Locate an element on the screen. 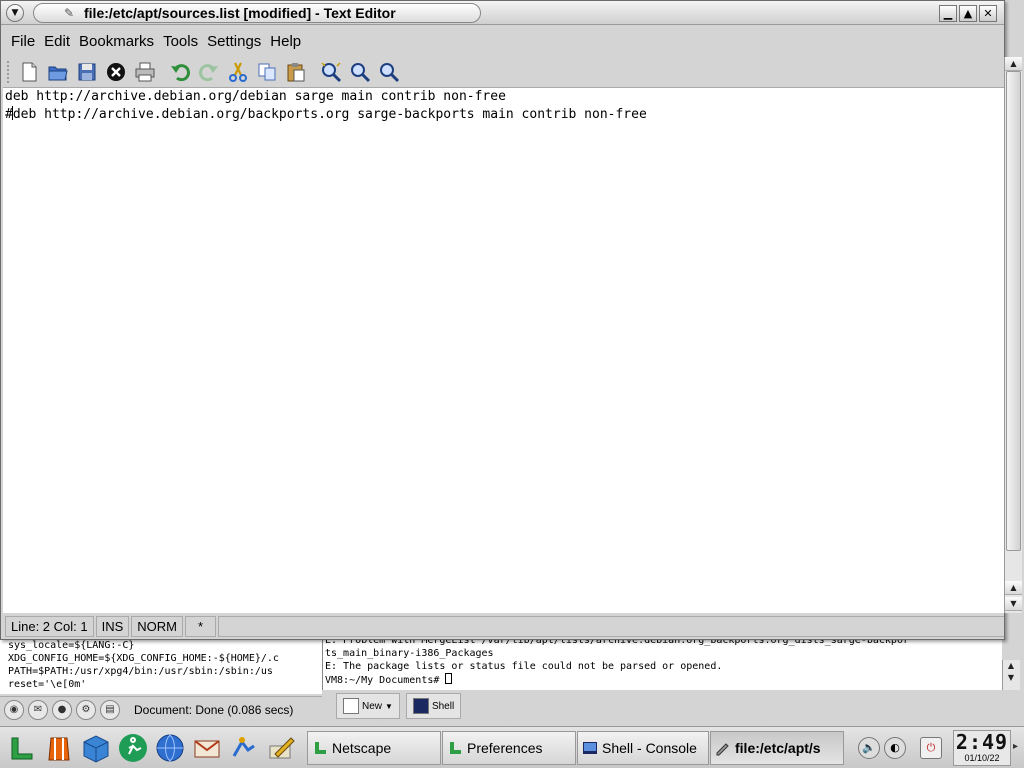  chevron-down-icon: ▼ is located at coordinates (15, 13).